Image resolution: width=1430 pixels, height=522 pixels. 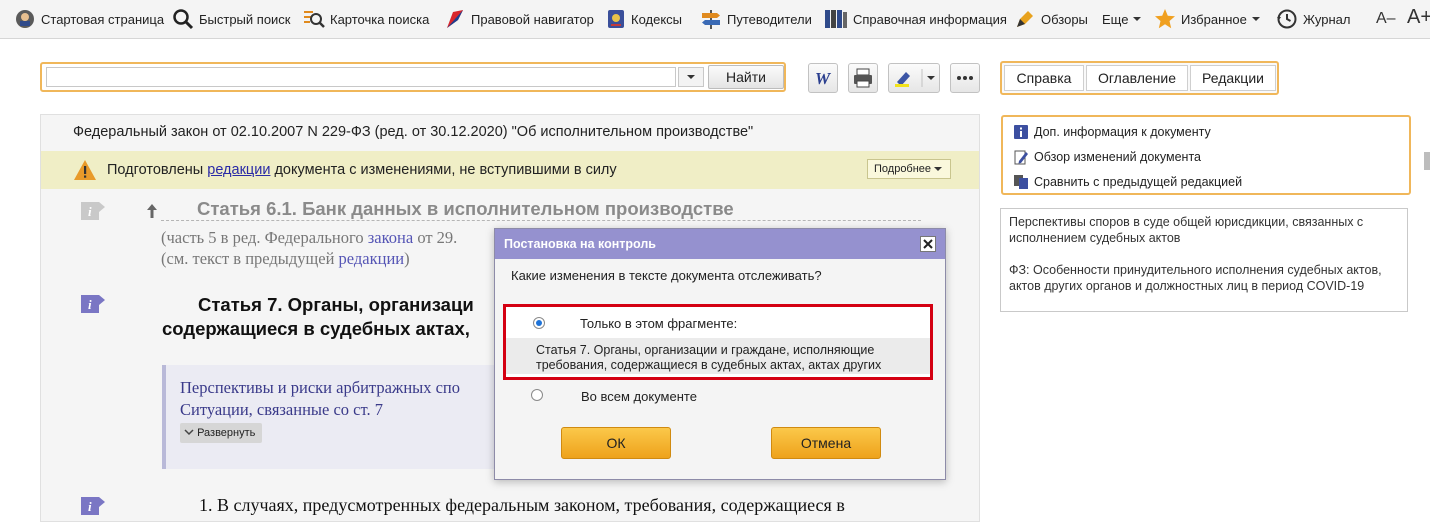 What do you see at coordinates (314, 19) in the screenshot?
I see `search-card-icon` at bounding box center [314, 19].